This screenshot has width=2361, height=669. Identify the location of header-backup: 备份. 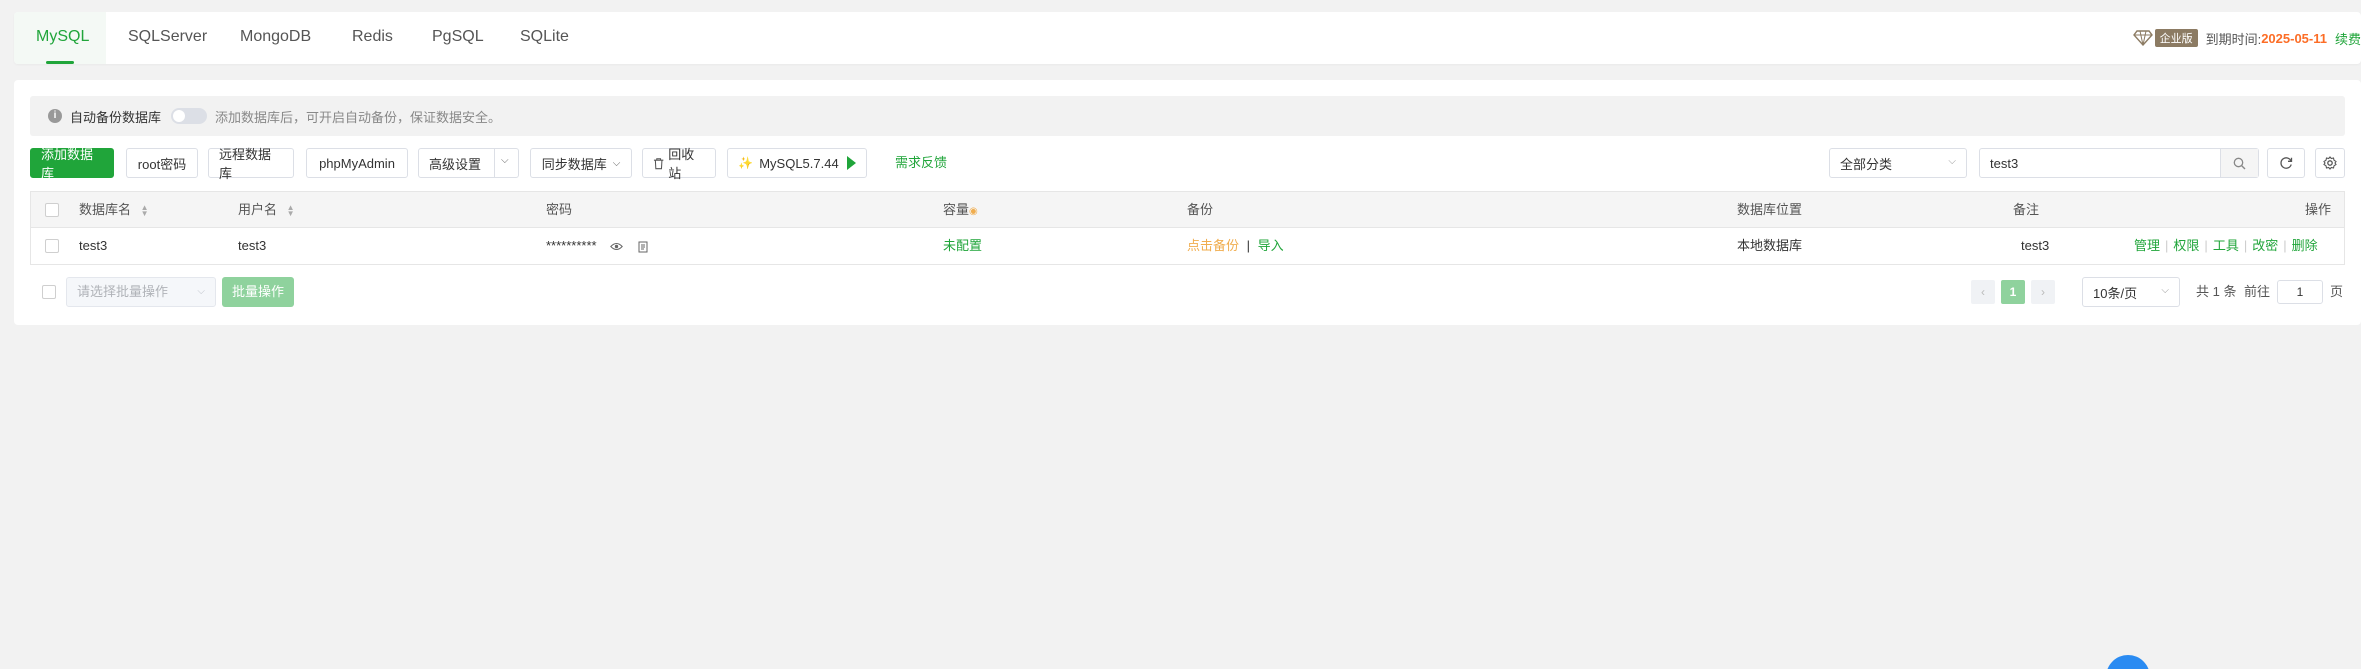
(1200, 209).